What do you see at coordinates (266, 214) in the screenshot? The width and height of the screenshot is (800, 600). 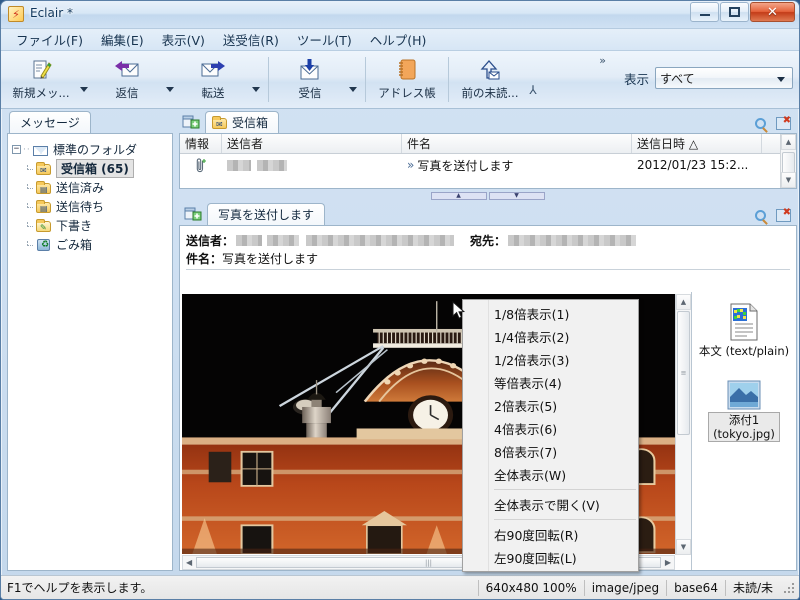 I see `tab-message-subject: 写真を送付します` at bounding box center [266, 214].